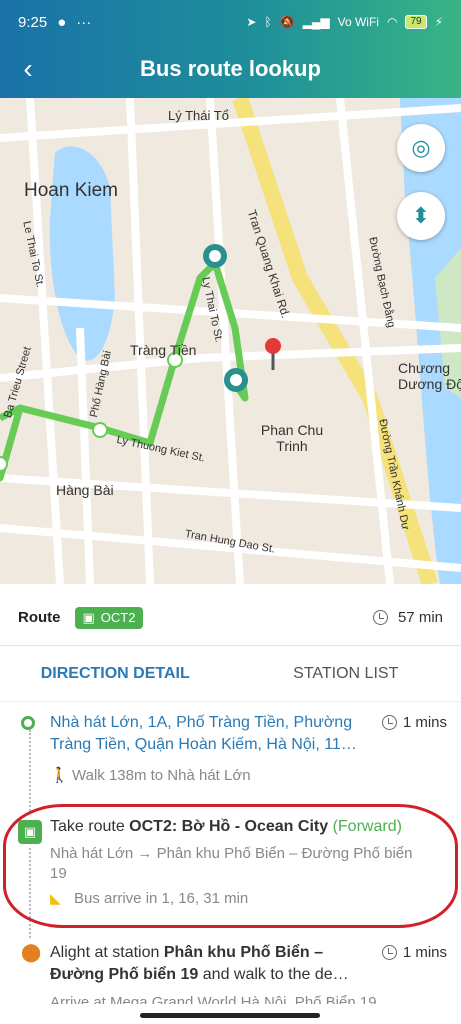 This screenshot has height=1024, width=461. Describe the element at coordinates (287, 22) in the screenshot. I see `mute-icon: 🔕` at that location.